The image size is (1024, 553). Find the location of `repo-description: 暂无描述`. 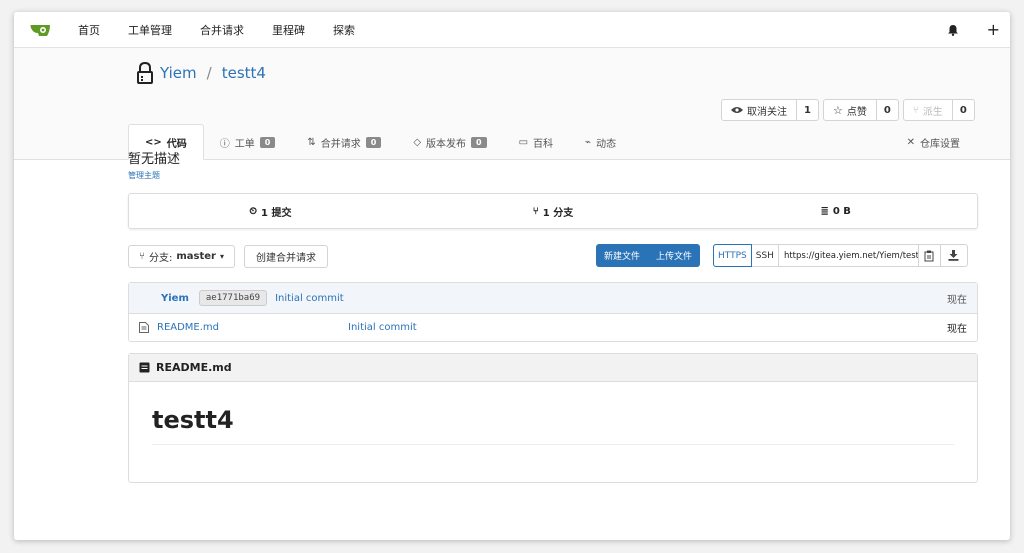

repo-description: 暂无描述 is located at coordinates (154, 159).